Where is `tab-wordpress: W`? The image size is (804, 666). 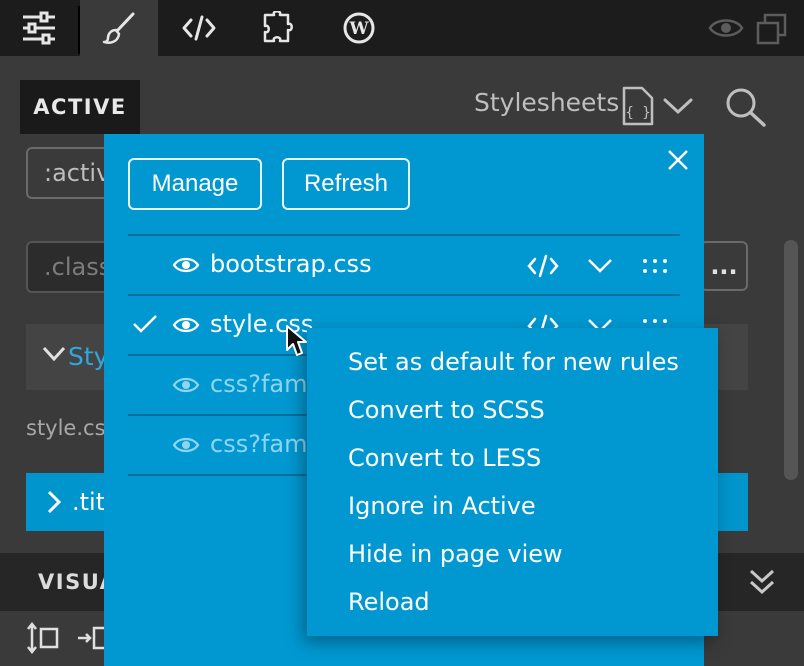
tab-wordpress: W is located at coordinates (359, 28).